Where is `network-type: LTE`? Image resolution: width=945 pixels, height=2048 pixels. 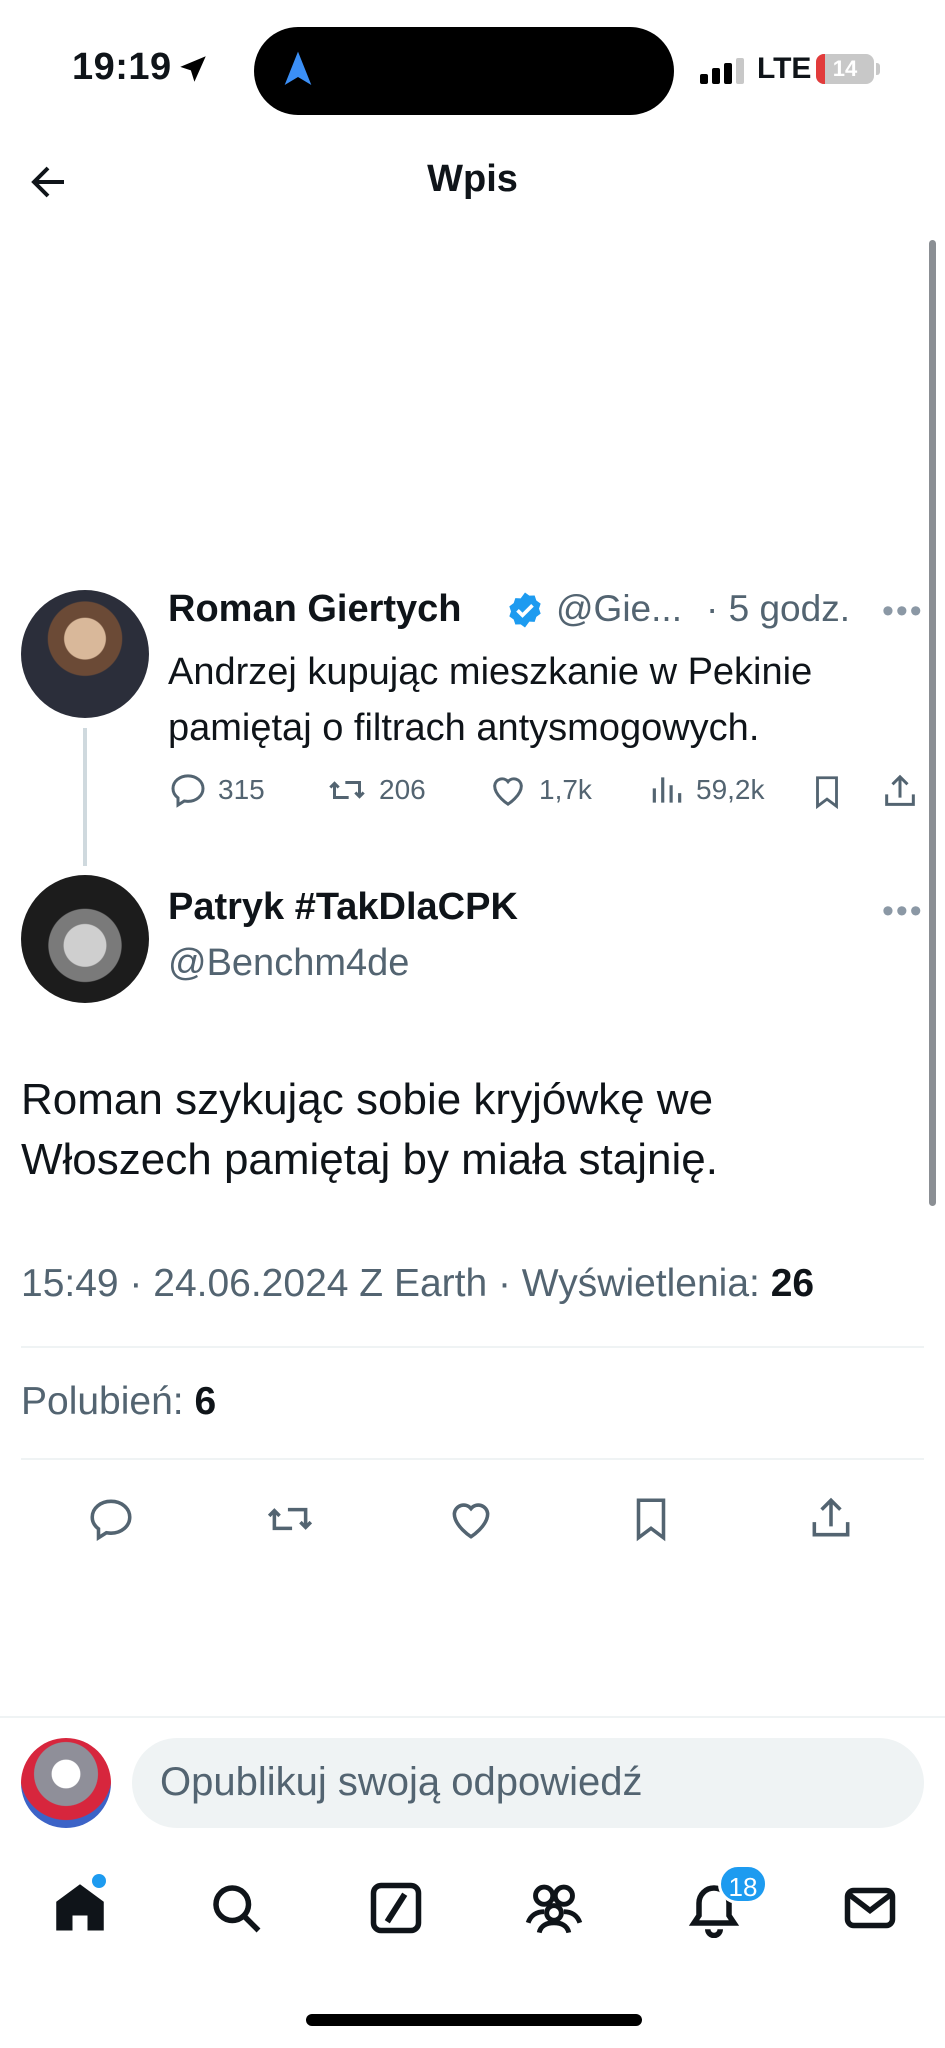 network-type: LTE is located at coordinates (784, 68).